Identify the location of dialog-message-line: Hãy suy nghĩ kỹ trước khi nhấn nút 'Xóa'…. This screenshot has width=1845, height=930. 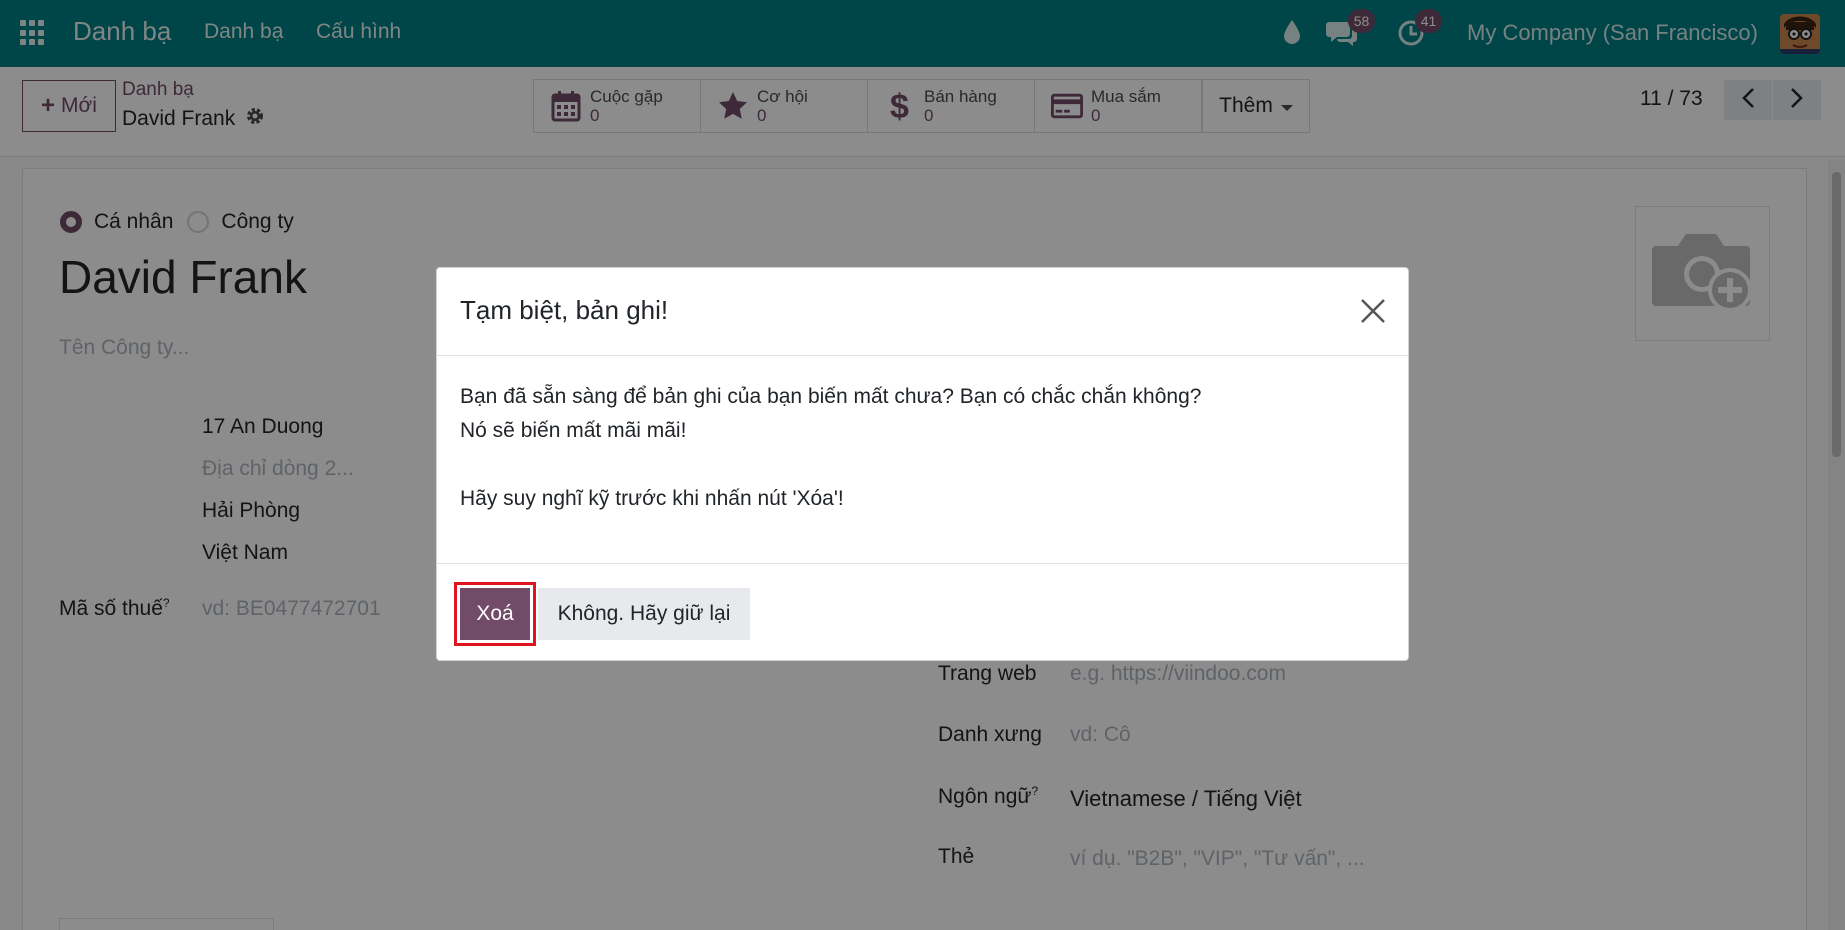
(652, 498).